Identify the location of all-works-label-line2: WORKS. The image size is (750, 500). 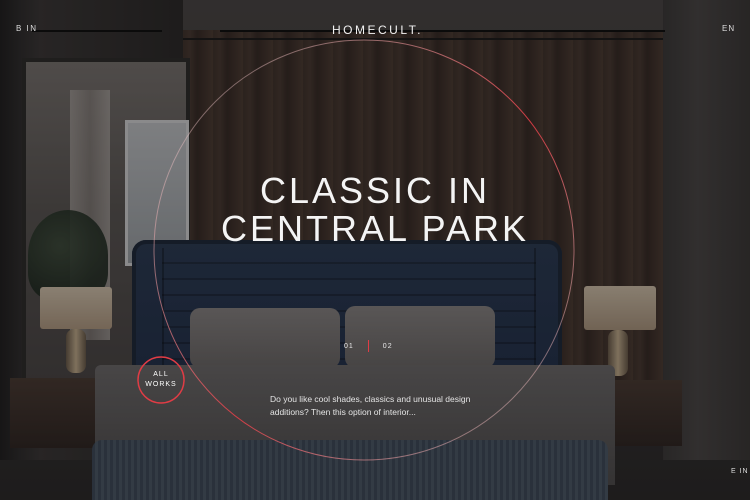
(161, 384).